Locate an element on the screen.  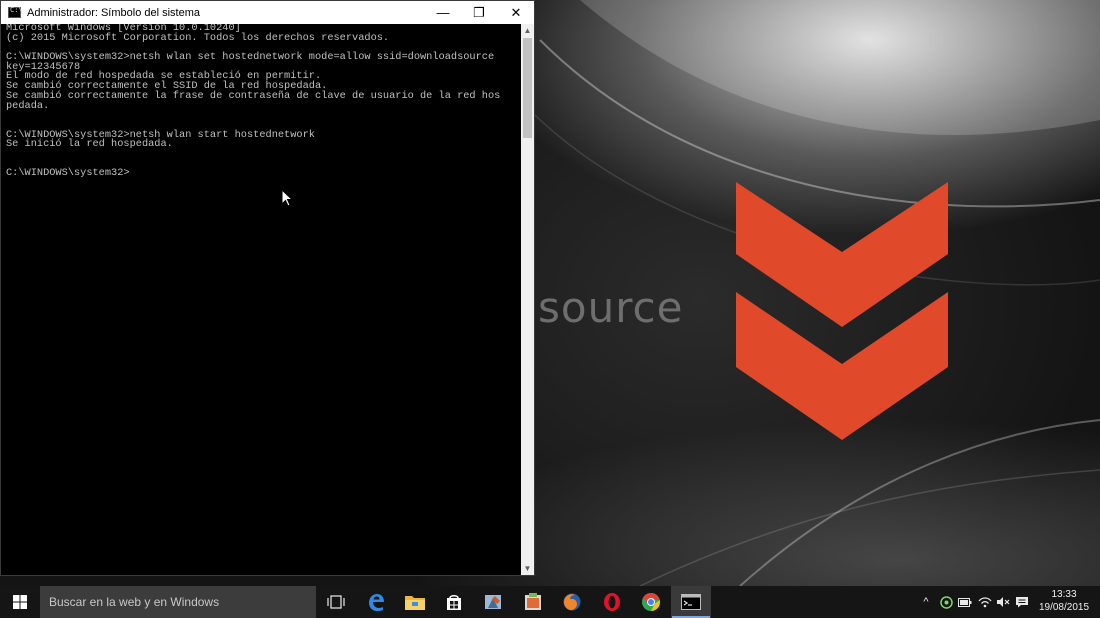
task-view-button is located at coordinates (336, 602).